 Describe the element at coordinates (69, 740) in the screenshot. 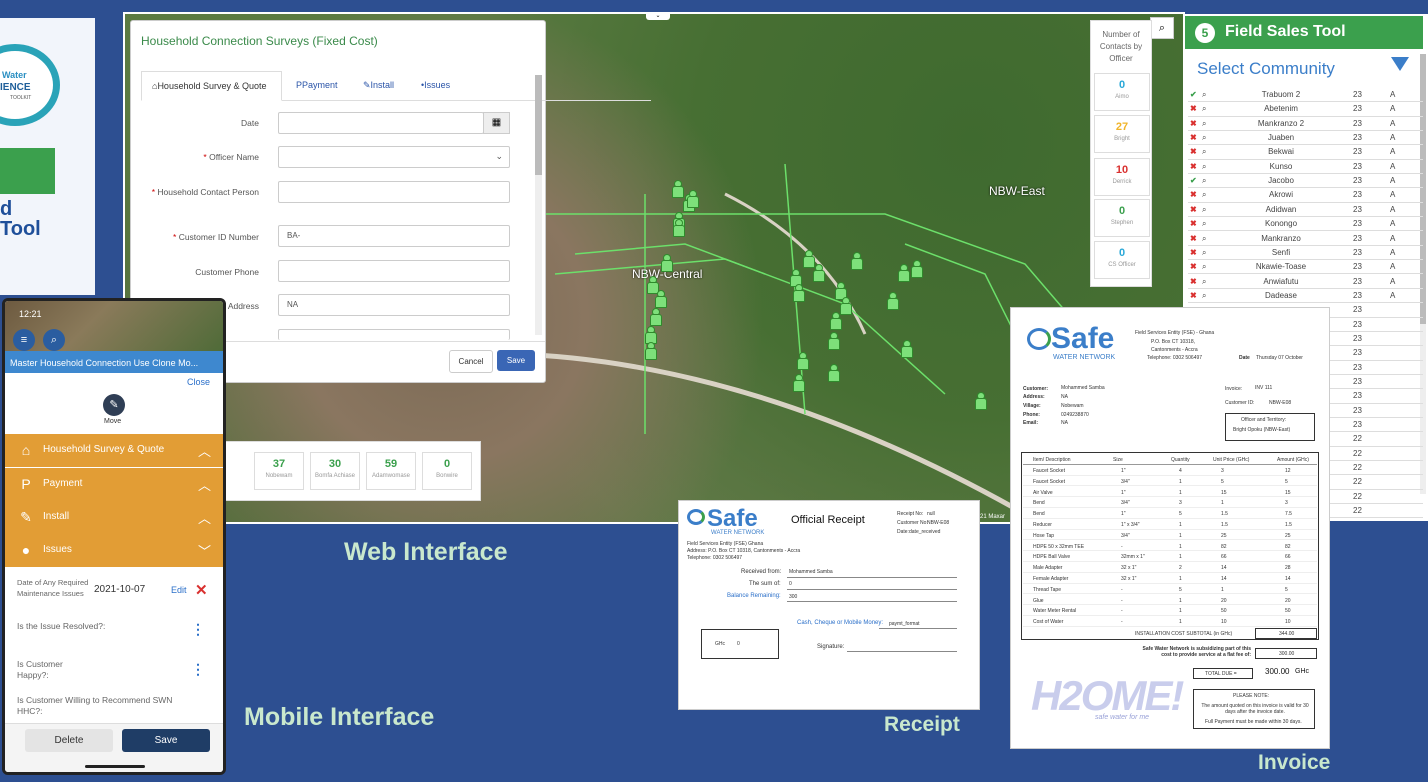

I see `delete-button: Delete` at that location.